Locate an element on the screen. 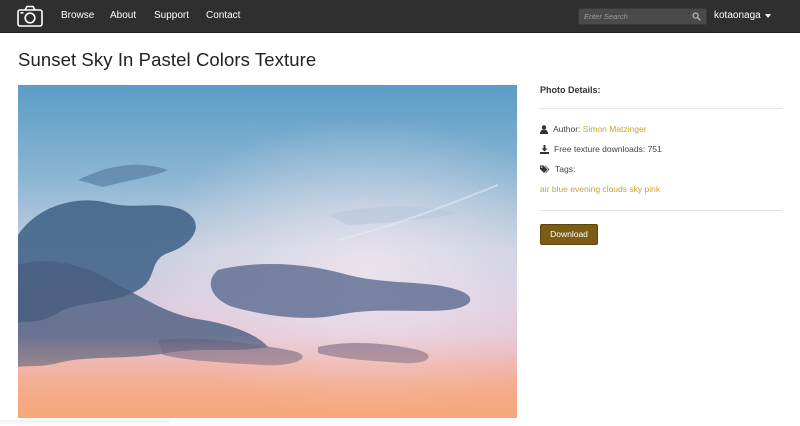 The image size is (800, 426). tags-row: Tags: is located at coordinates (557, 169).